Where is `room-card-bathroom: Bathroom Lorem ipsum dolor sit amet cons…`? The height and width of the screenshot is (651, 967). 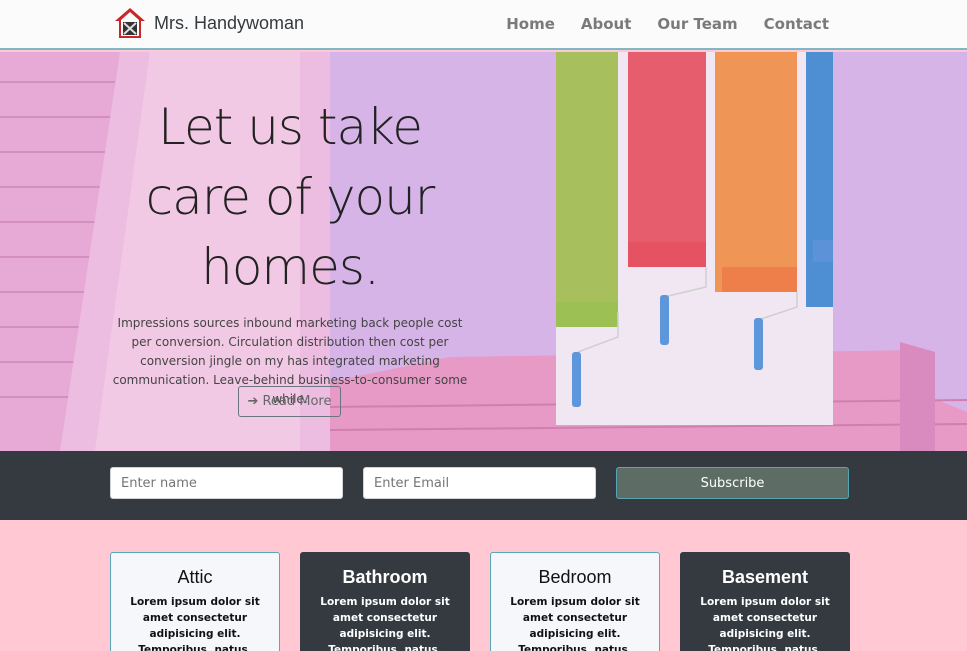
room-card-bathroom: Bathroom Lorem ipsum dolor sit amet cons… is located at coordinates (385, 601).